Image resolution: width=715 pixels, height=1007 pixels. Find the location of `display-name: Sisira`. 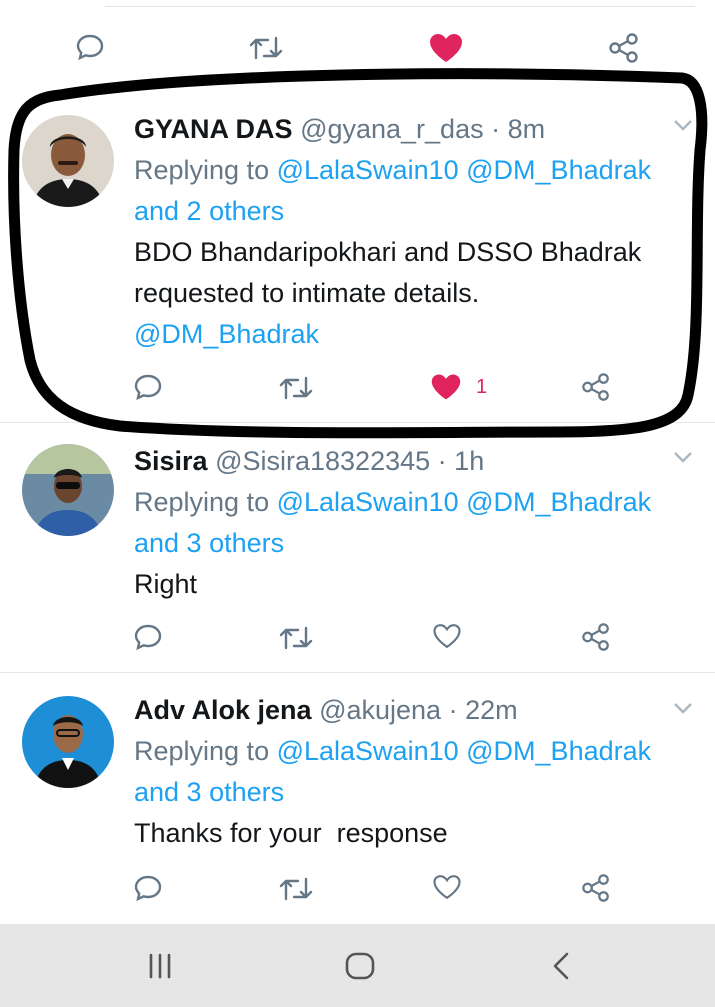

display-name: Sisira is located at coordinates (171, 461).